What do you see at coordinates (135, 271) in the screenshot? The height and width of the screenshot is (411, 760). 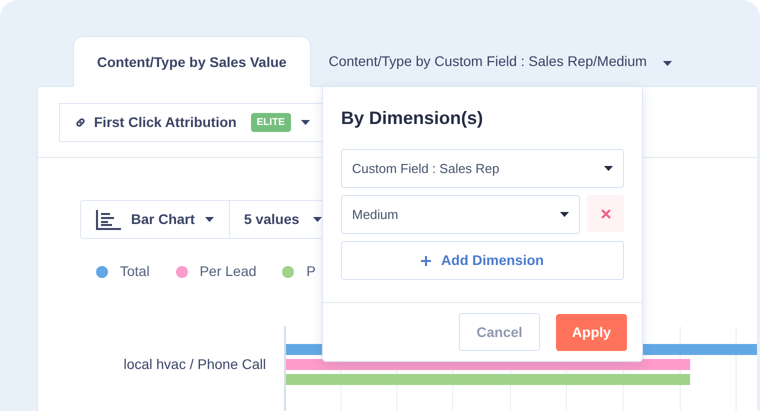 I see `legend-label: Total` at bounding box center [135, 271].